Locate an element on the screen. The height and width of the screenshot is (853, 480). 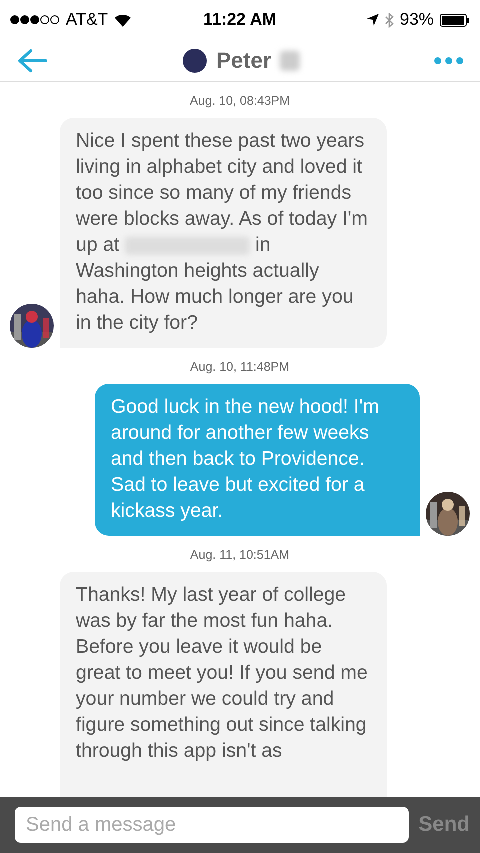
signal-icon is located at coordinates (35, 20).